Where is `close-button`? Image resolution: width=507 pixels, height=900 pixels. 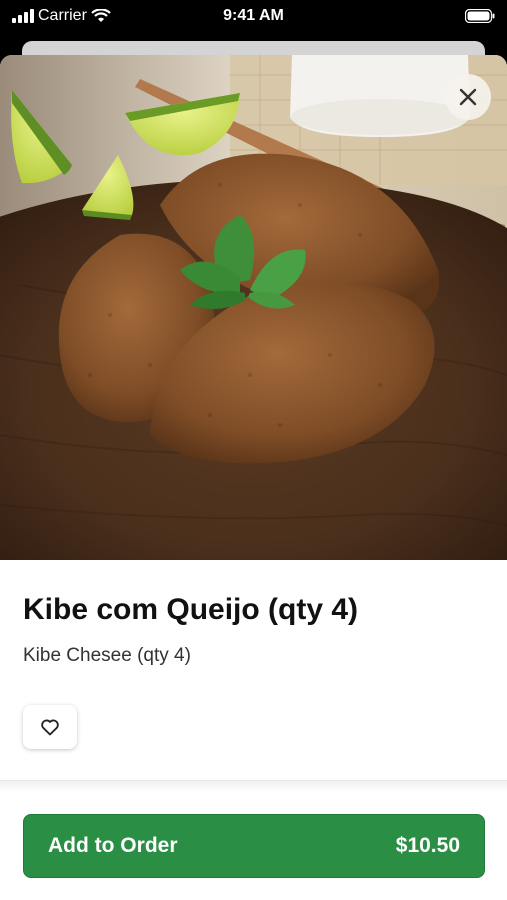 close-button is located at coordinates (468, 97).